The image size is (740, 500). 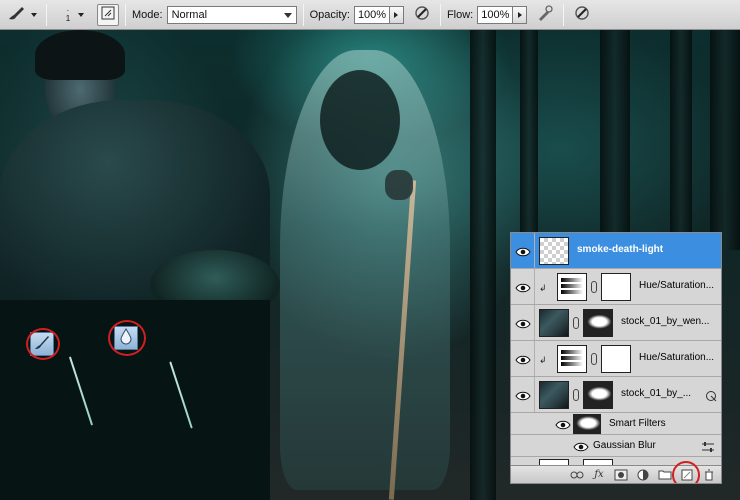 What do you see at coordinates (17, 14) in the screenshot?
I see `brush-tool-icon` at bounding box center [17, 14].